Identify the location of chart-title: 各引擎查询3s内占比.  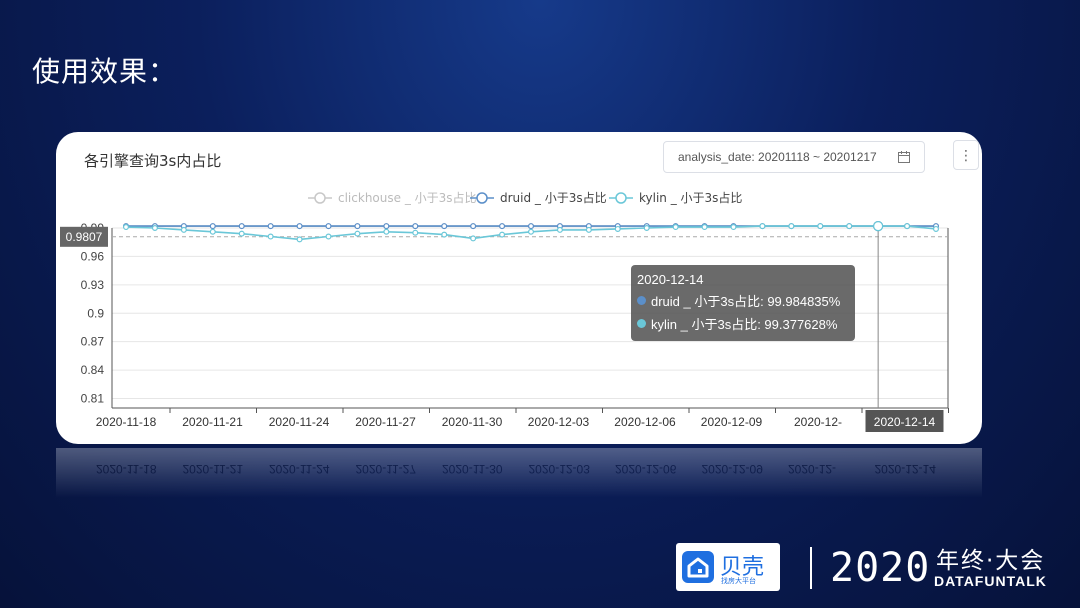
(153, 161).